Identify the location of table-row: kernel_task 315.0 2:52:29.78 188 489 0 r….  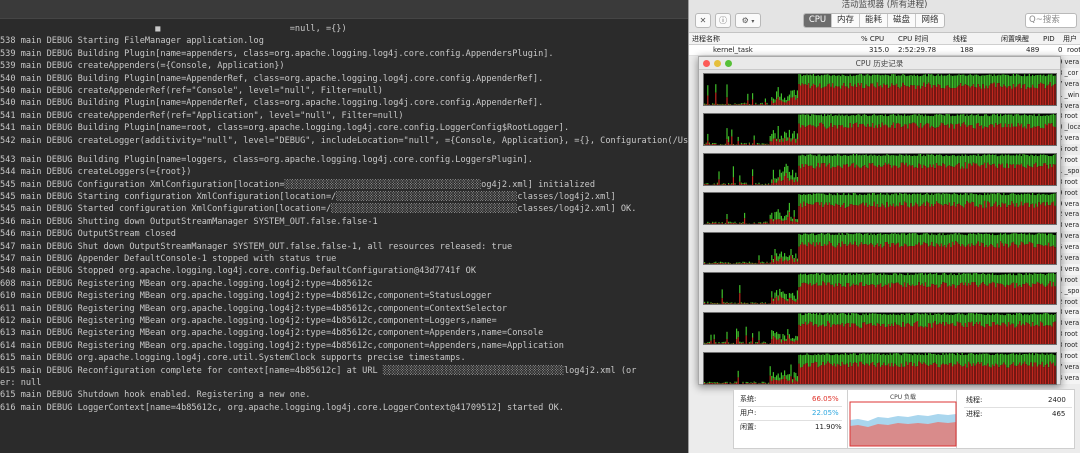
(884, 50).